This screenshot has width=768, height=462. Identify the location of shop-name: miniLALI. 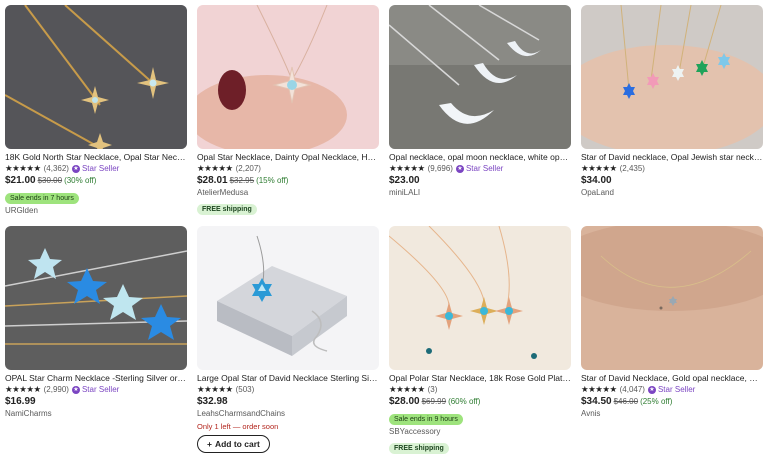
(480, 192).